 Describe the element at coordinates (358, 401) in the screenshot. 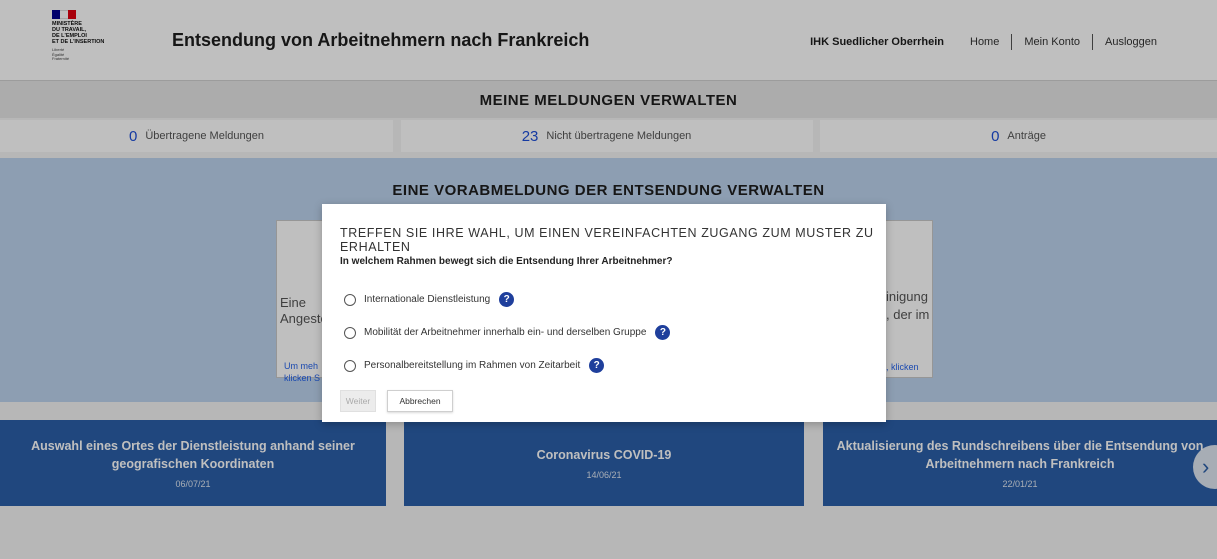

I see `next-button: Weiter` at that location.